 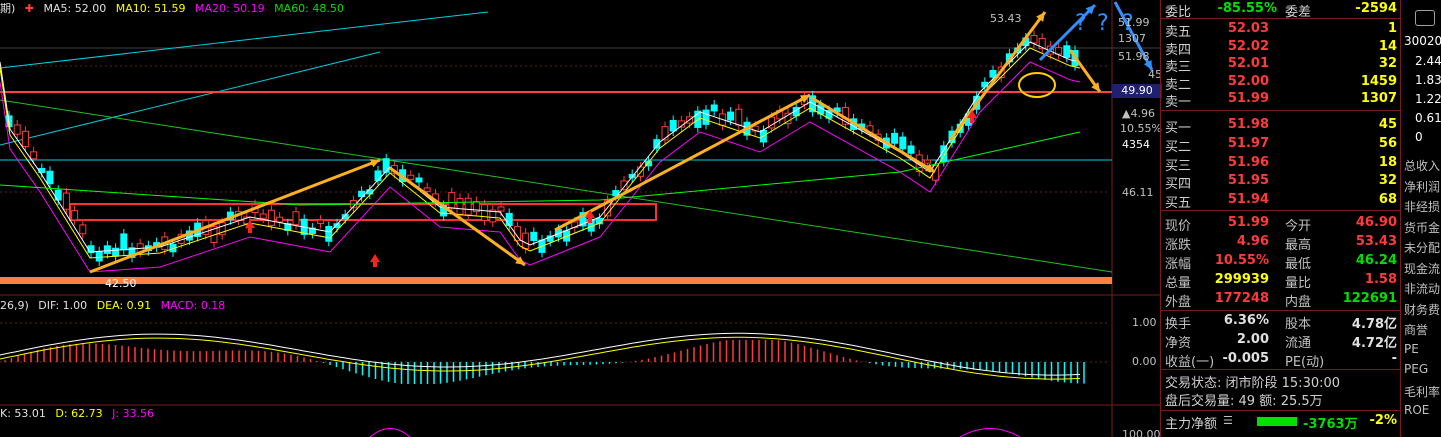 I want to click on finance-axis-value: 0.61, so click(x=1428, y=118).